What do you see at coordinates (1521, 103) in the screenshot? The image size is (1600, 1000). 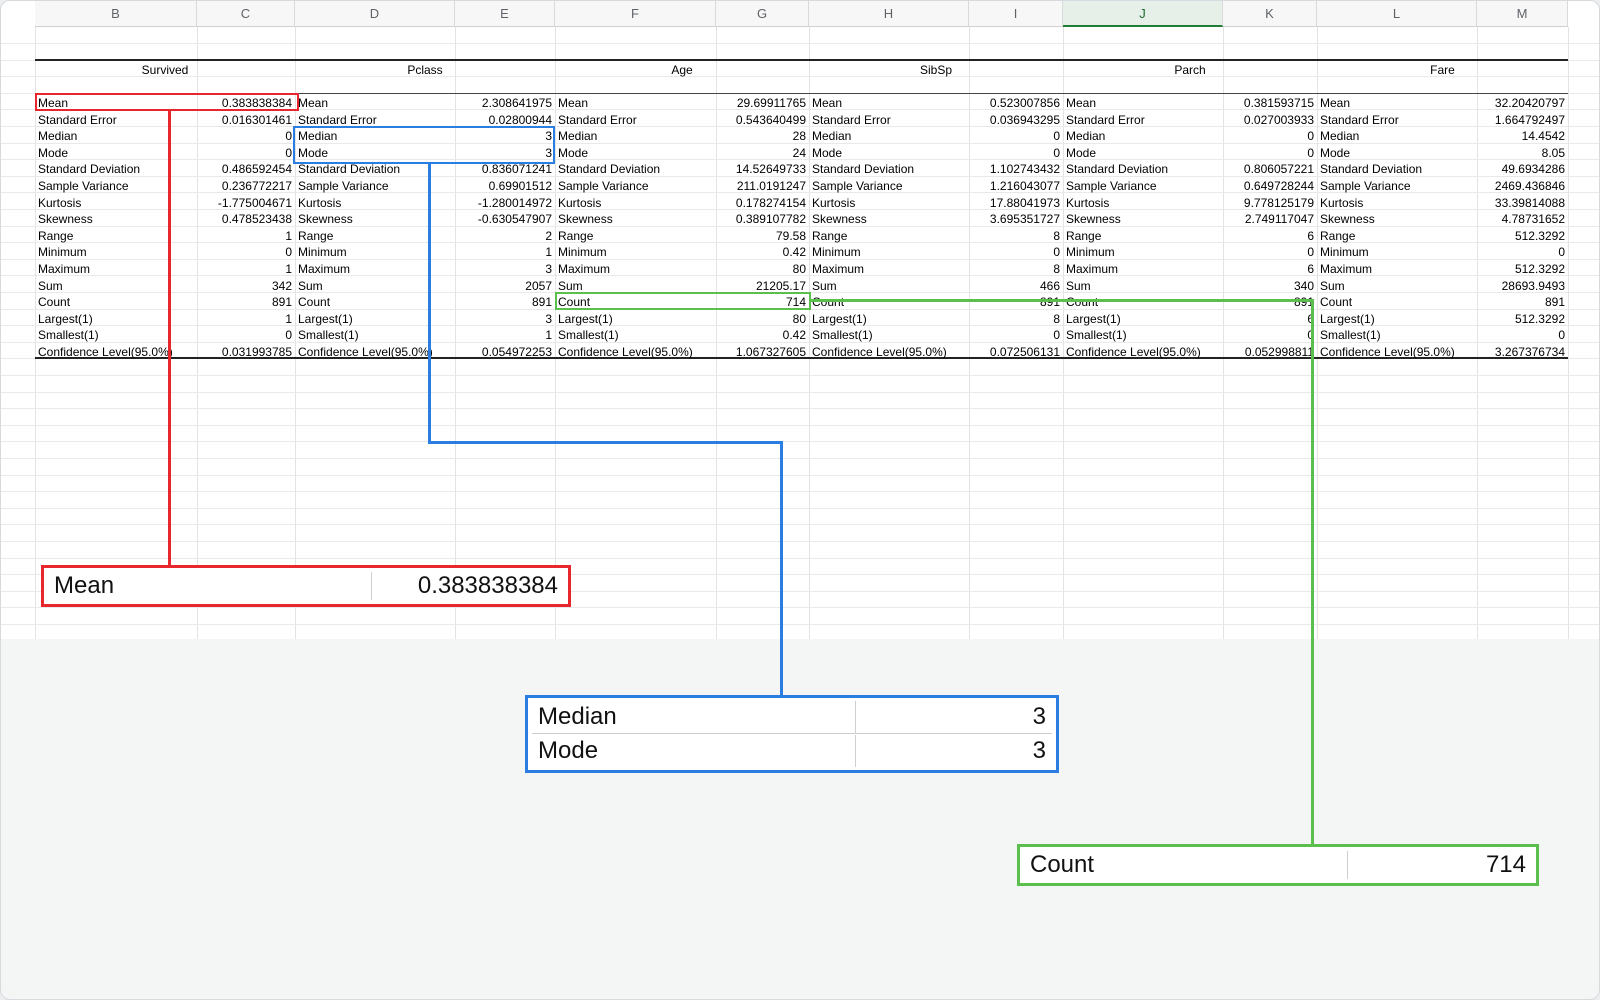 I see `stat-value: 32.20420797` at bounding box center [1521, 103].